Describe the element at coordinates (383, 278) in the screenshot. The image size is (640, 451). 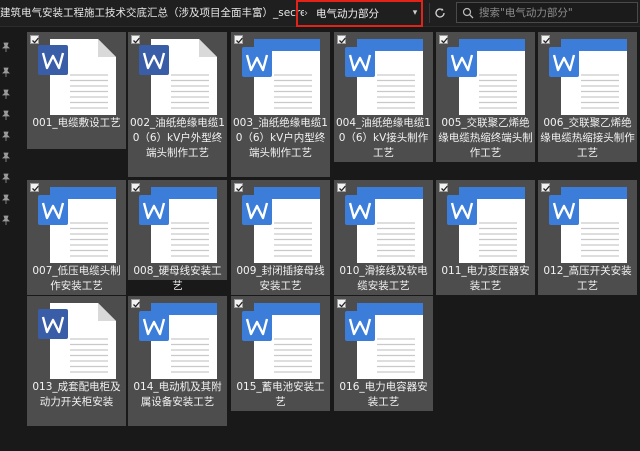
I see `file-name: 010_滑接线及软电缆安装工艺` at that location.